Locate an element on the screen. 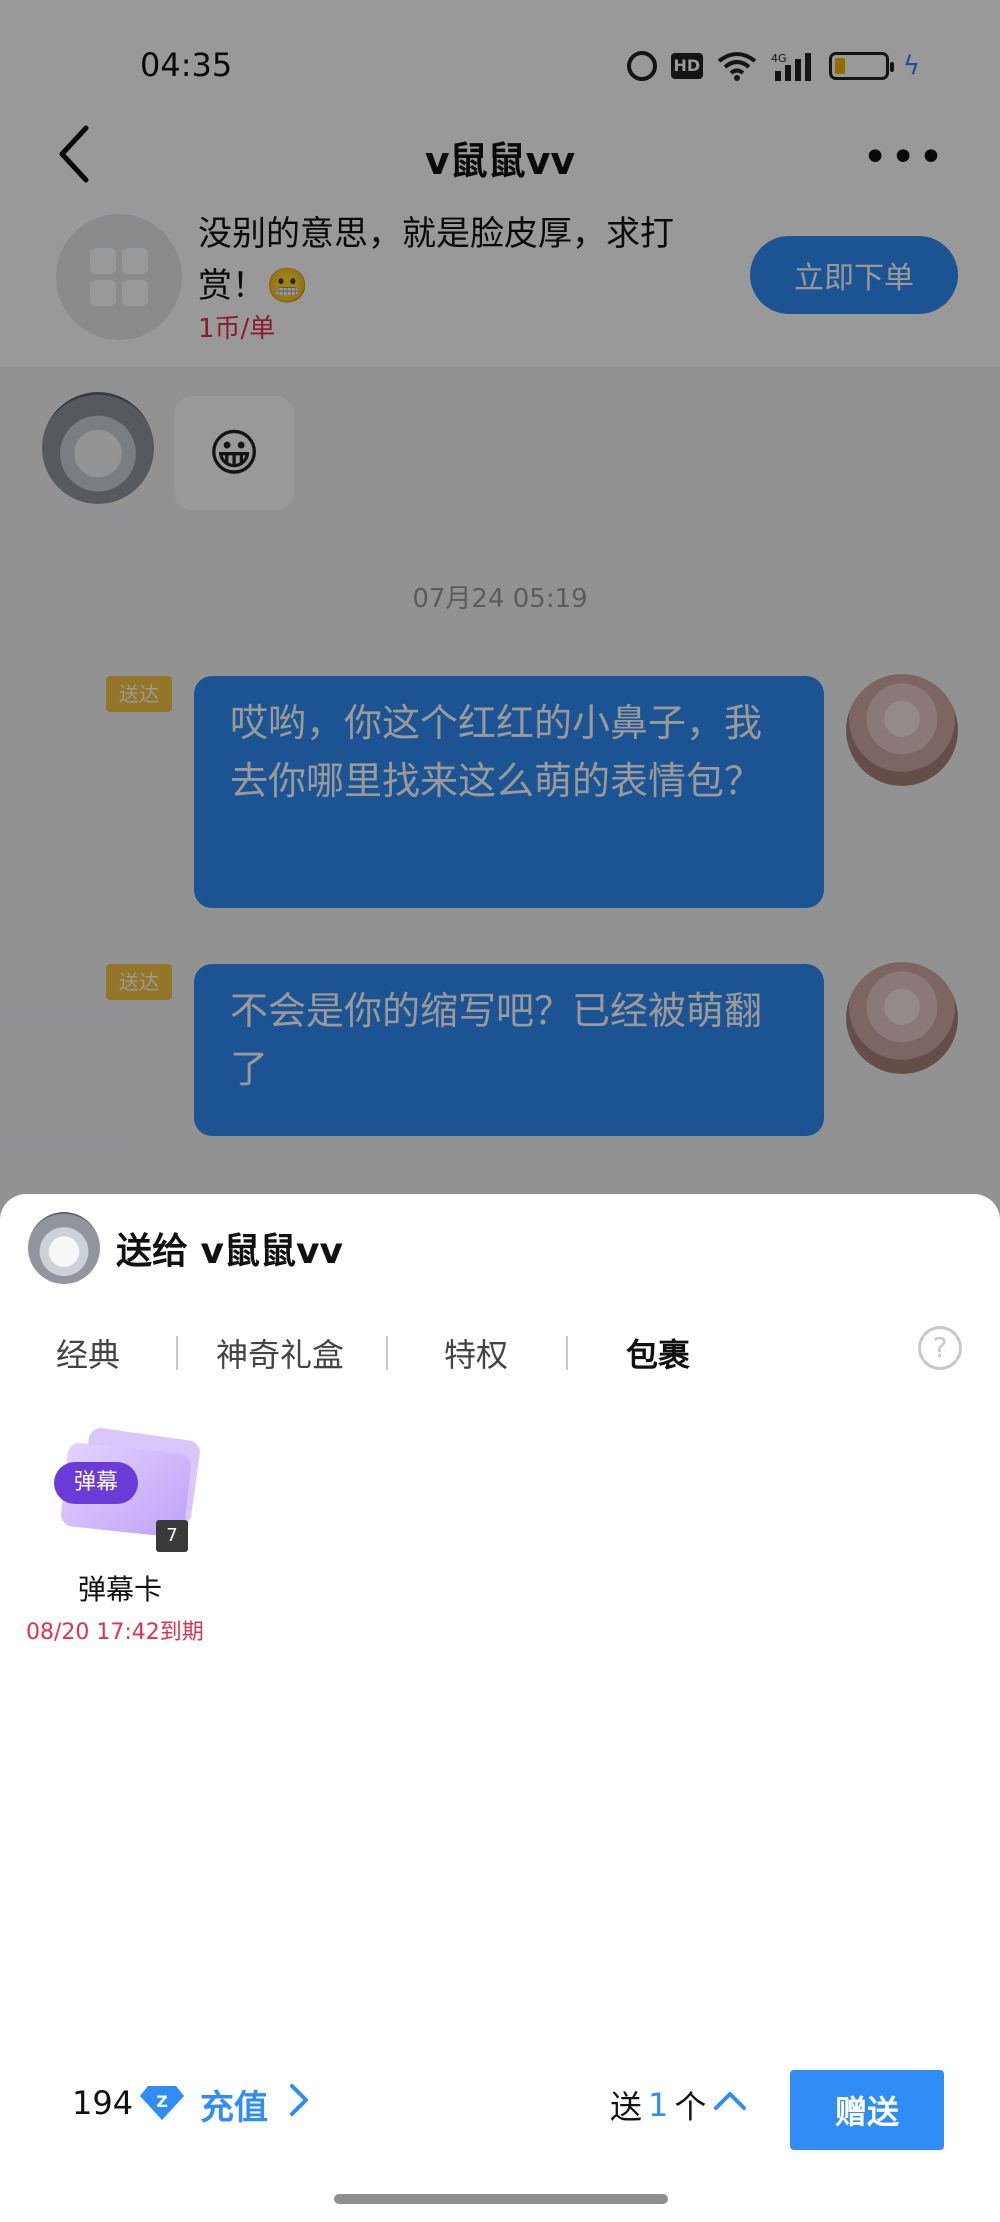 The width and height of the screenshot is (1000, 2222). tab-package: 包裹 is located at coordinates (658, 1353).